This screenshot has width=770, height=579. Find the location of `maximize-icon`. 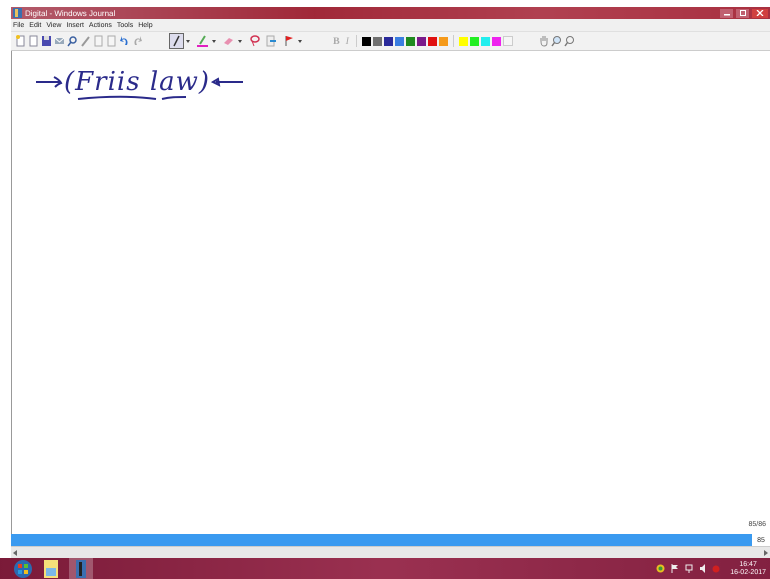

maximize-icon is located at coordinates (742, 13).